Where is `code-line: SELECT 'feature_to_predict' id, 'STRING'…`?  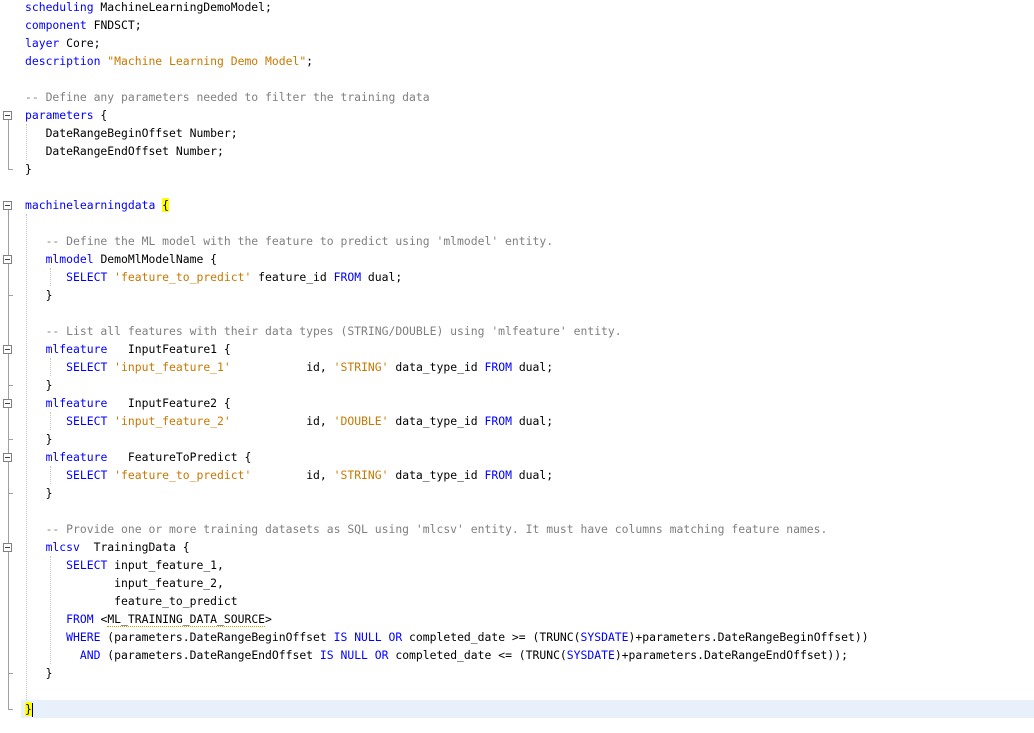 code-line: SELECT 'feature_to_predict' id, 'STRING'… is located at coordinates (529, 475).